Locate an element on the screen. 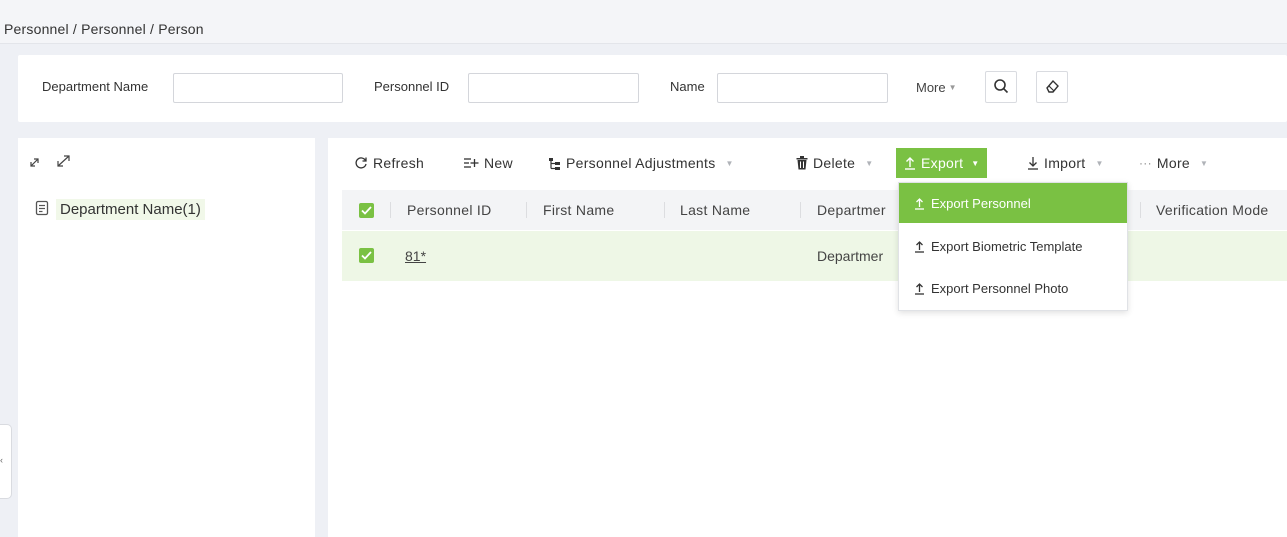  search-icon is located at coordinates (1001, 87).